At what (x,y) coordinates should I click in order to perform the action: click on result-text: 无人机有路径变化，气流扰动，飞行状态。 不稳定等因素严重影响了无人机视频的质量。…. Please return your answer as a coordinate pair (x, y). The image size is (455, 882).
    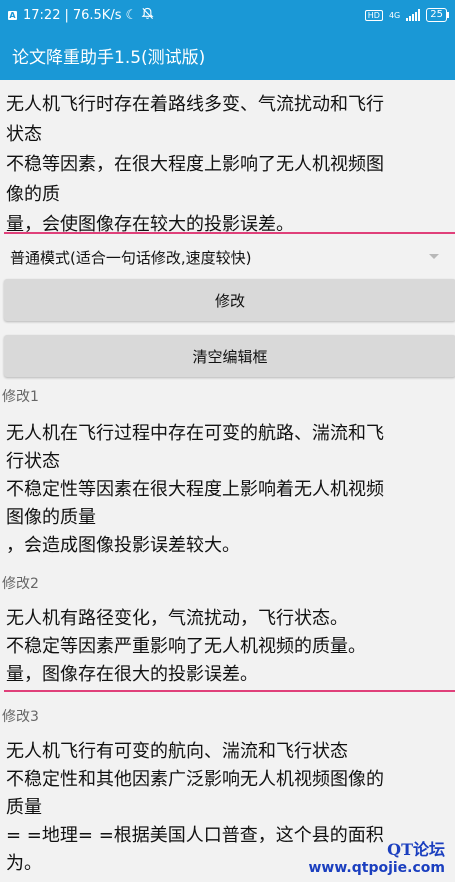
    Looking at the image, I should click on (227, 647).